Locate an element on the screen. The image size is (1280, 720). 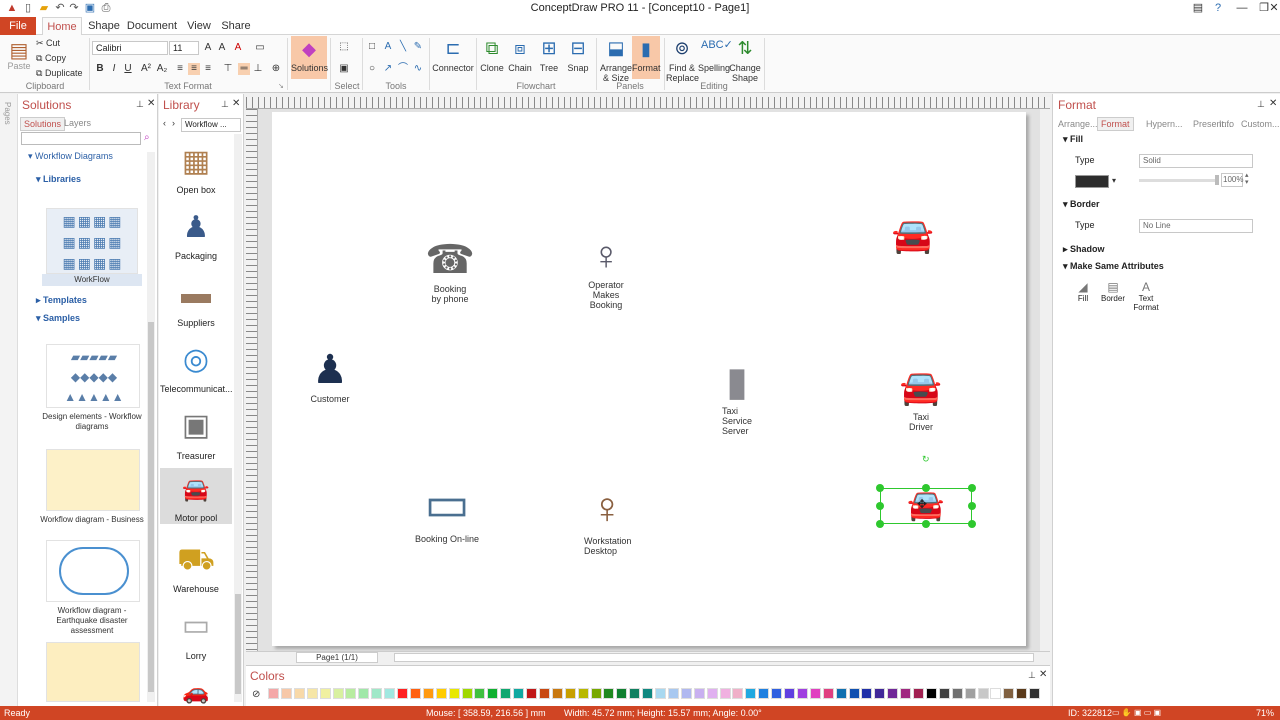
align-right-icon: ≡ is located at coordinates (208, 69).